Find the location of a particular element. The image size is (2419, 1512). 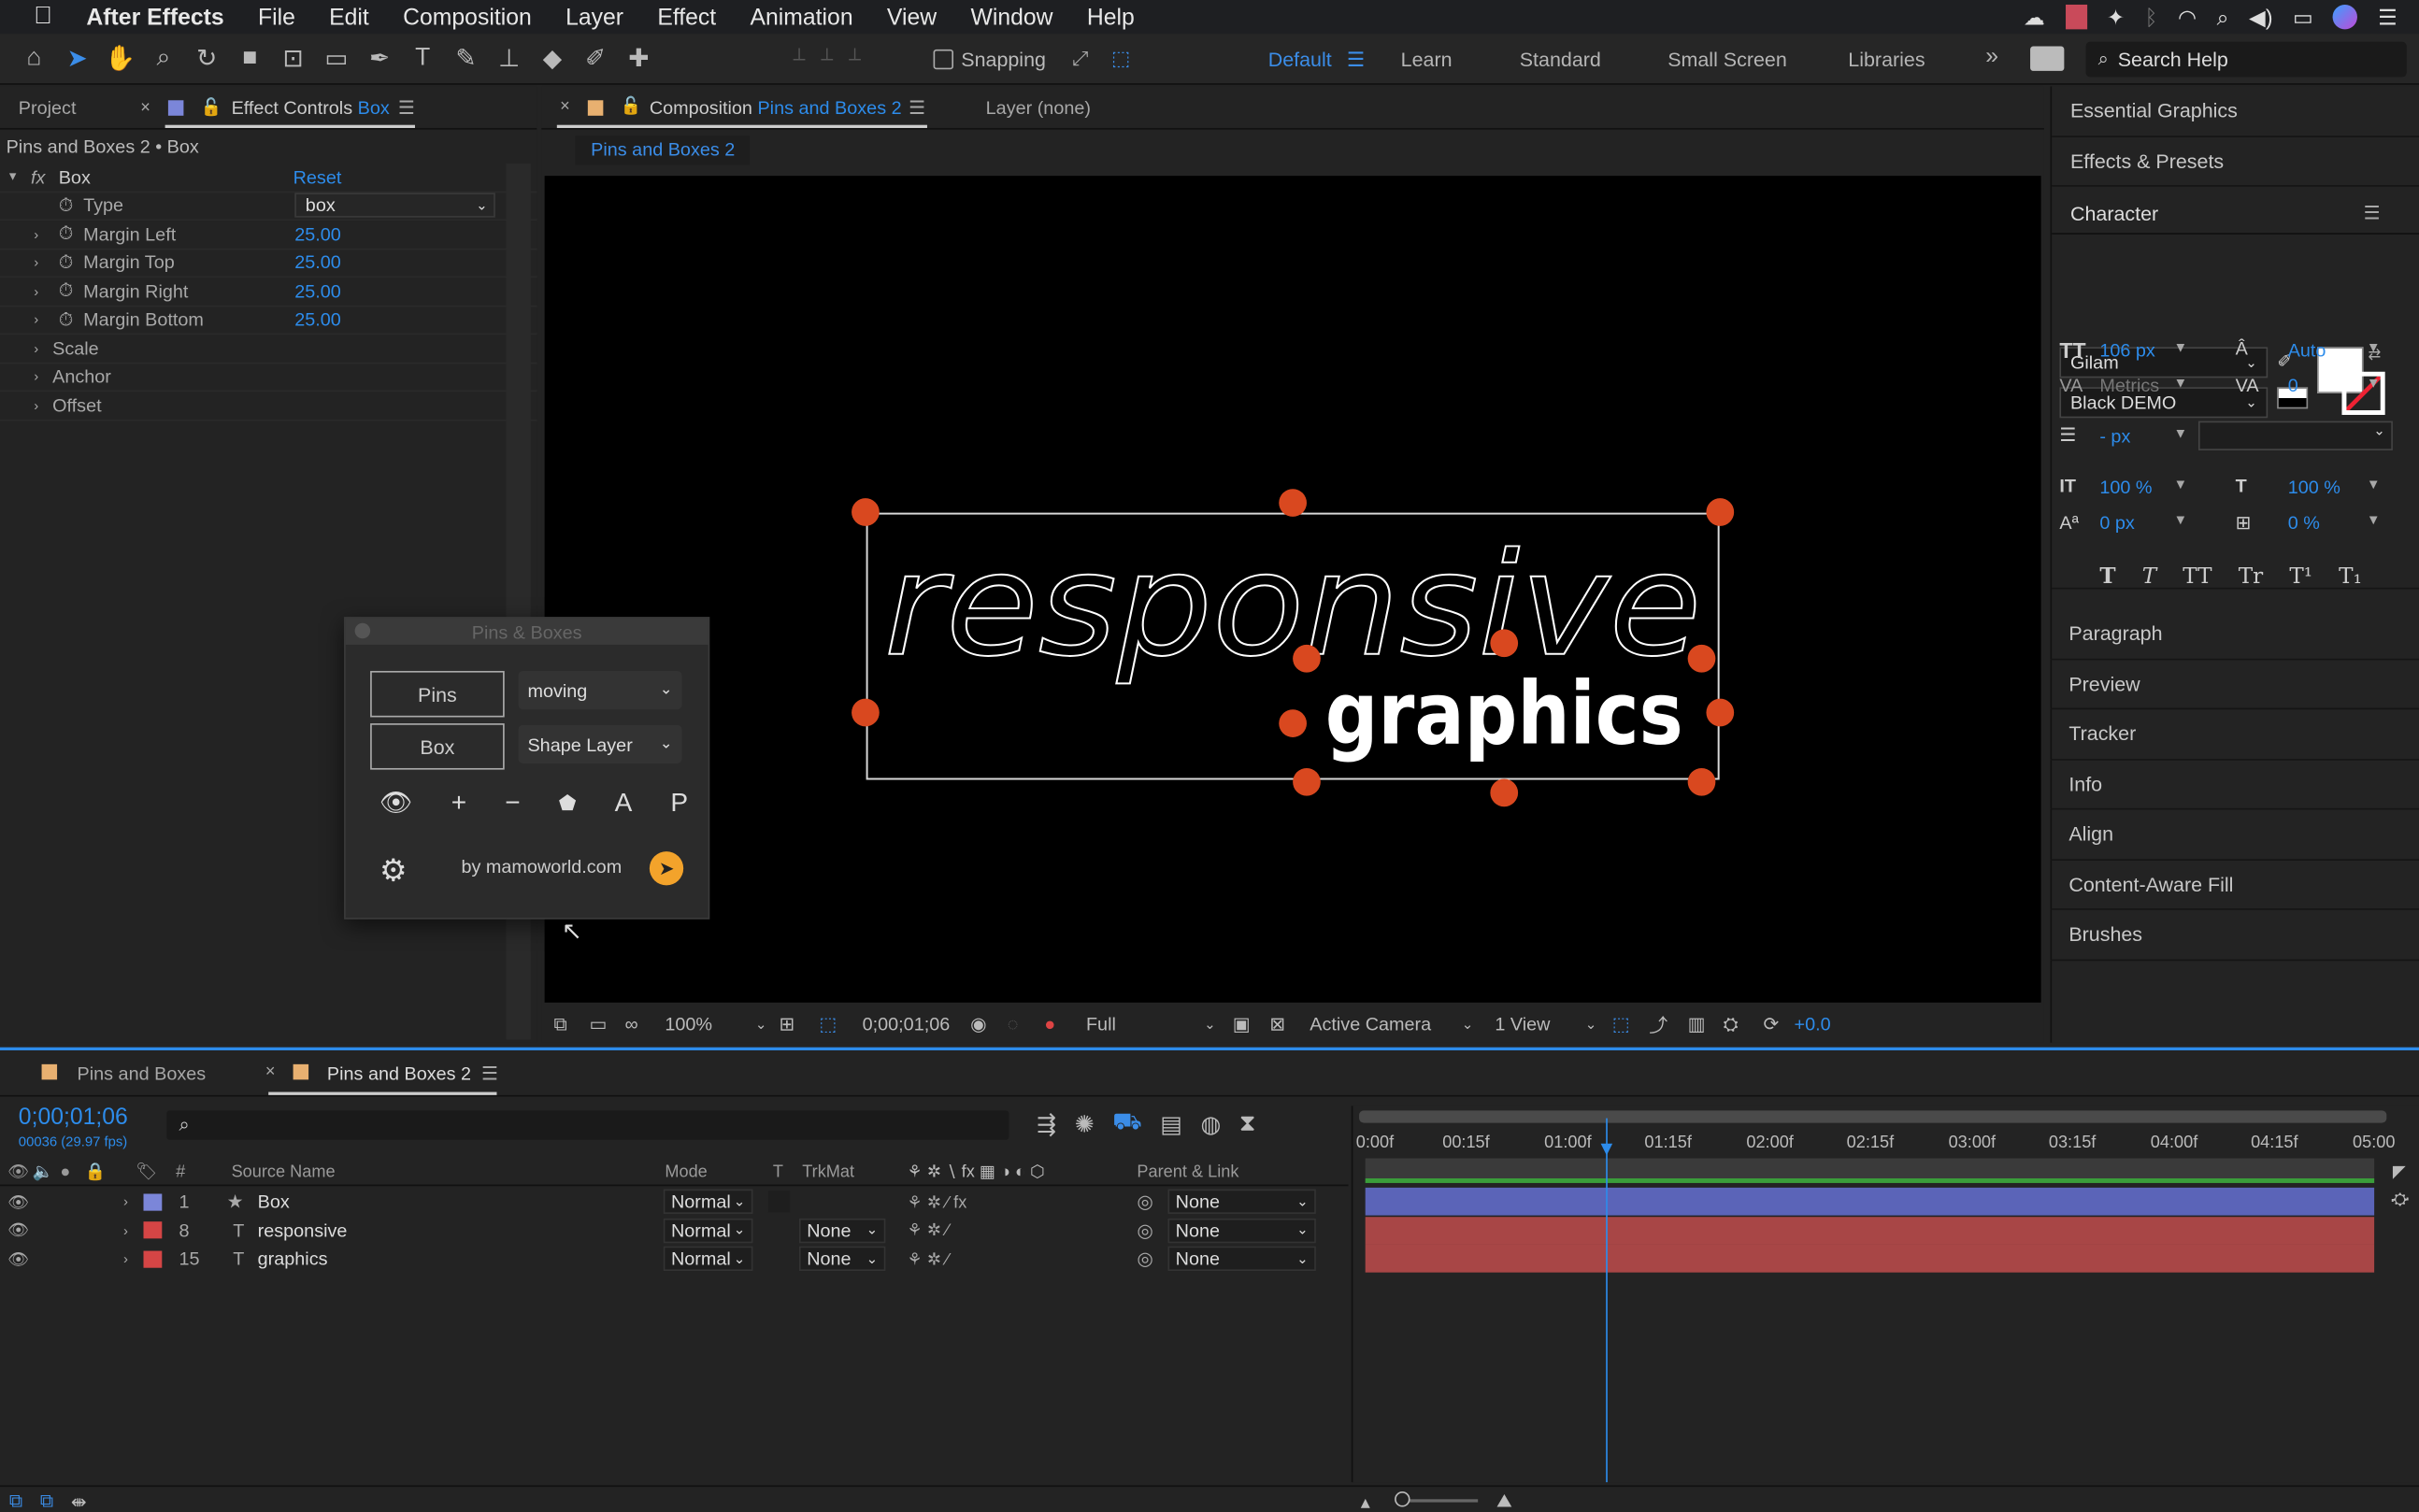

rectangle-tool-icon: ▭ is located at coordinates (337, 58).